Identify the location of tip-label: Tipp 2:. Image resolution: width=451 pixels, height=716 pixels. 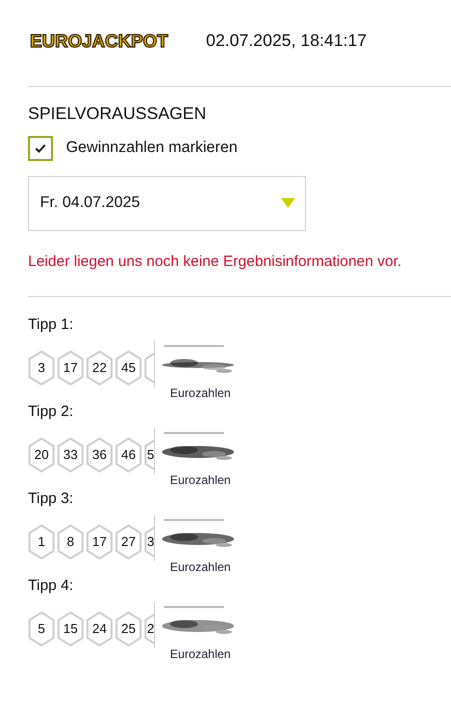
(51, 412).